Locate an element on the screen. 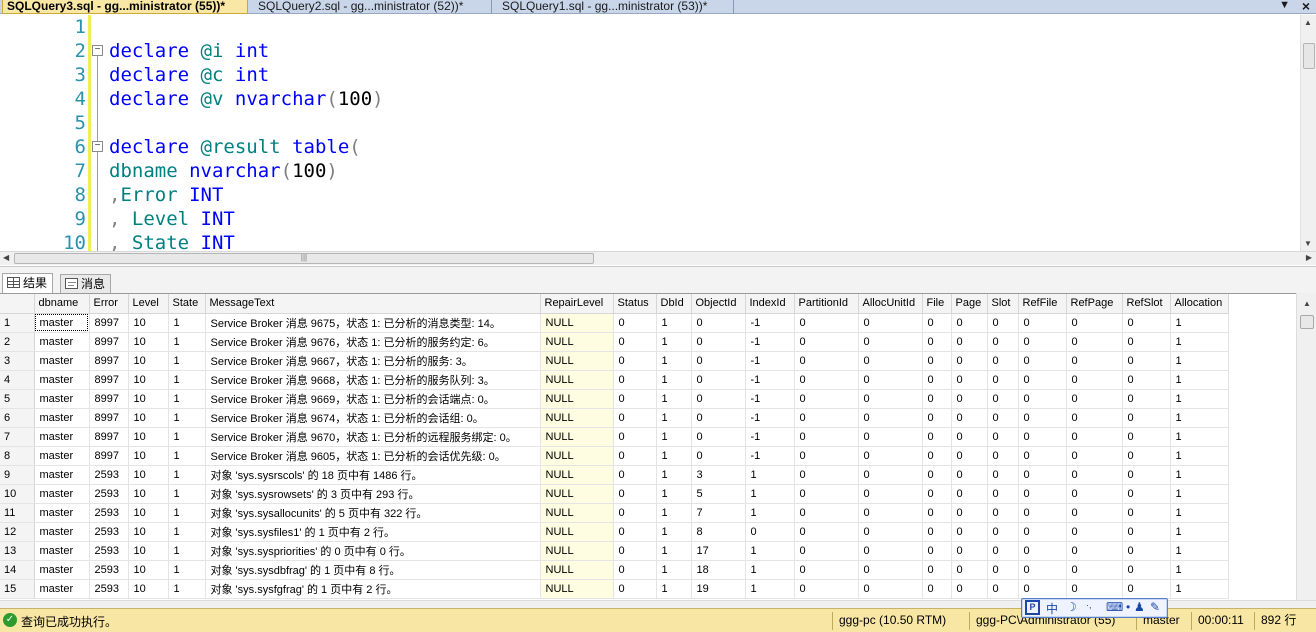 This screenshot has width=1316, height=632. row-number: 8 is located at coordinates (17, 456).